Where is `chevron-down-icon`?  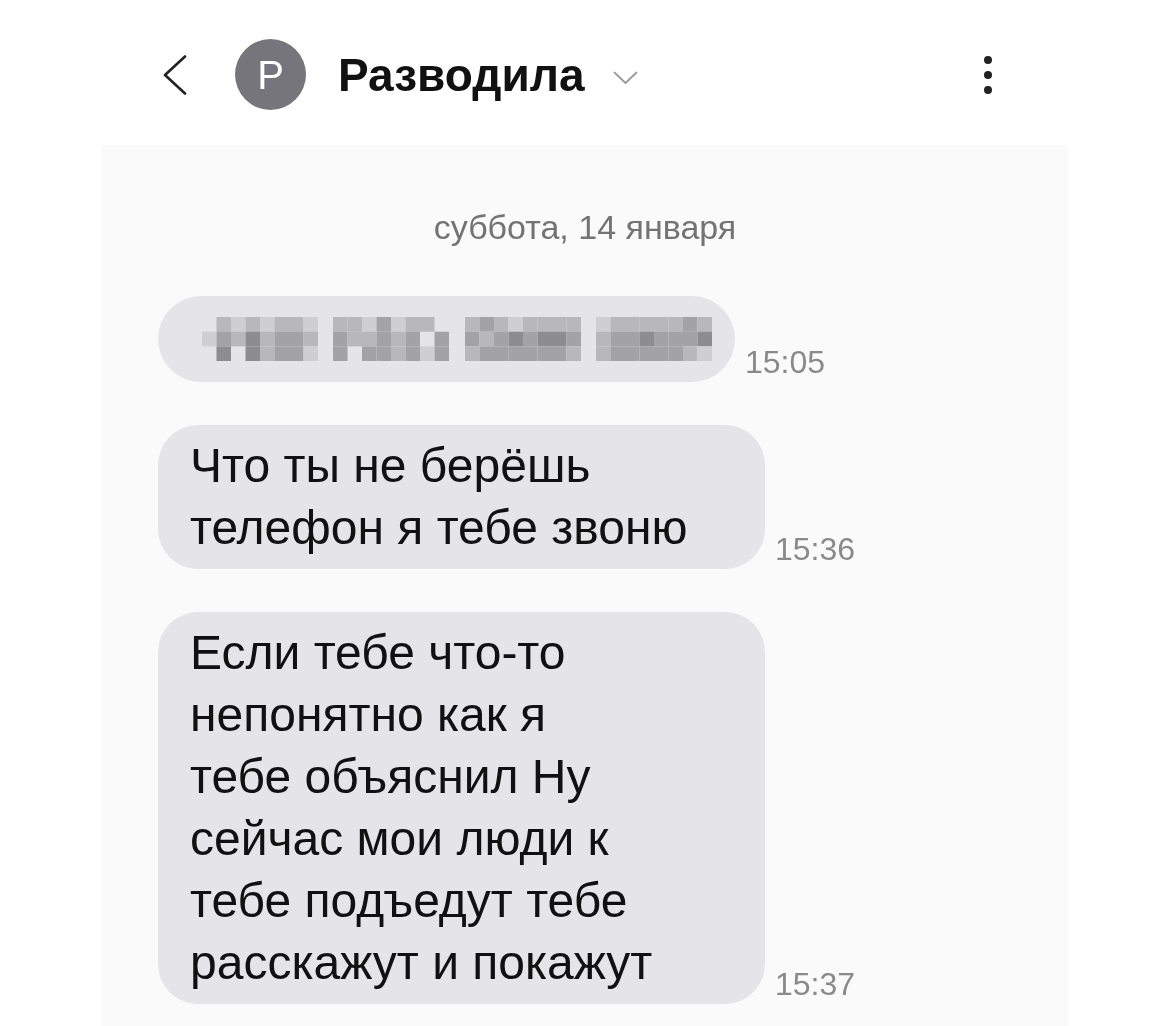
chevron-down-icon is located at coordinates (625, 77).